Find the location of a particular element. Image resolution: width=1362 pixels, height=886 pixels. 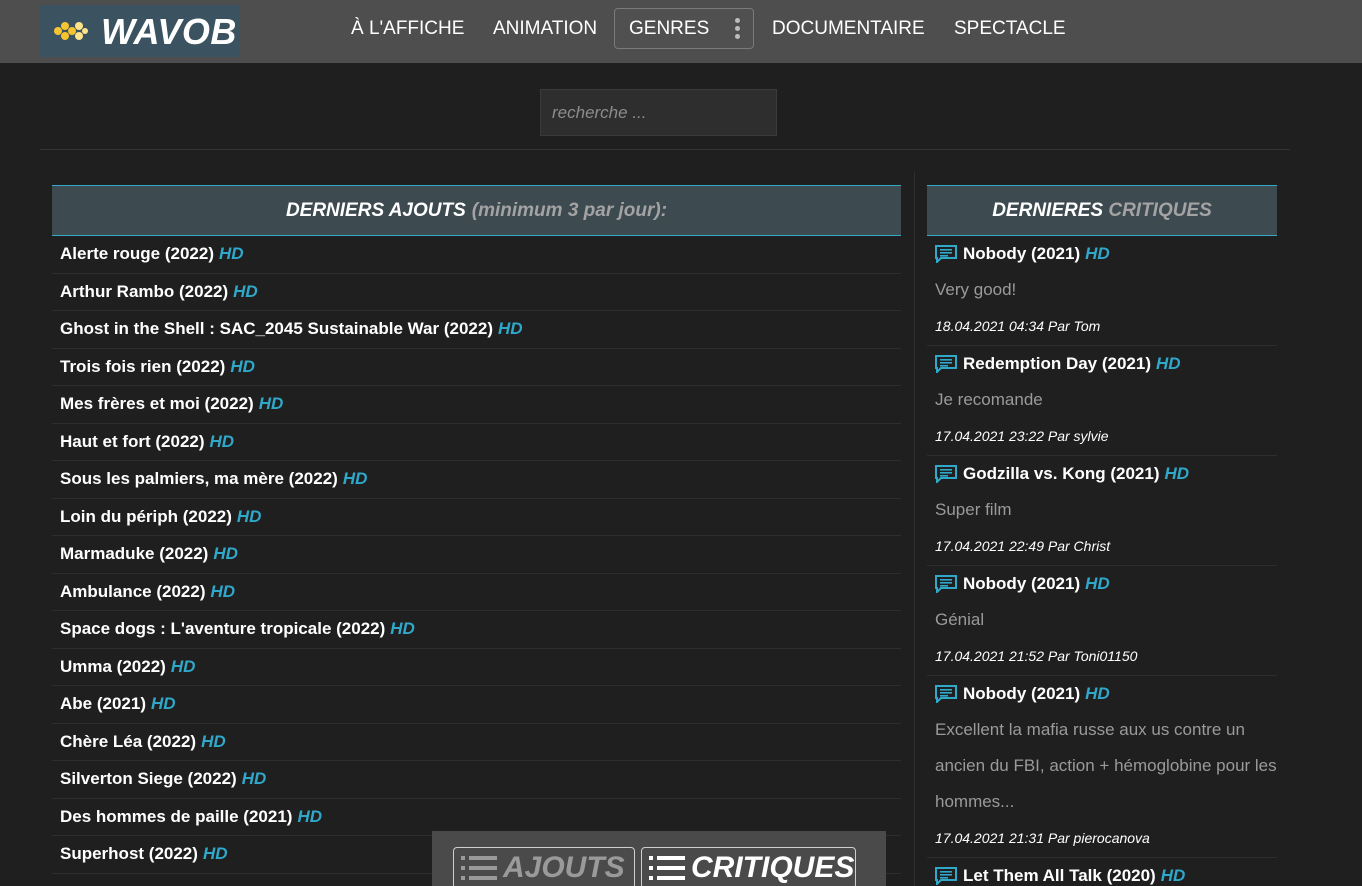

site-logo: WAVOB is located at coordinates (140, 31).